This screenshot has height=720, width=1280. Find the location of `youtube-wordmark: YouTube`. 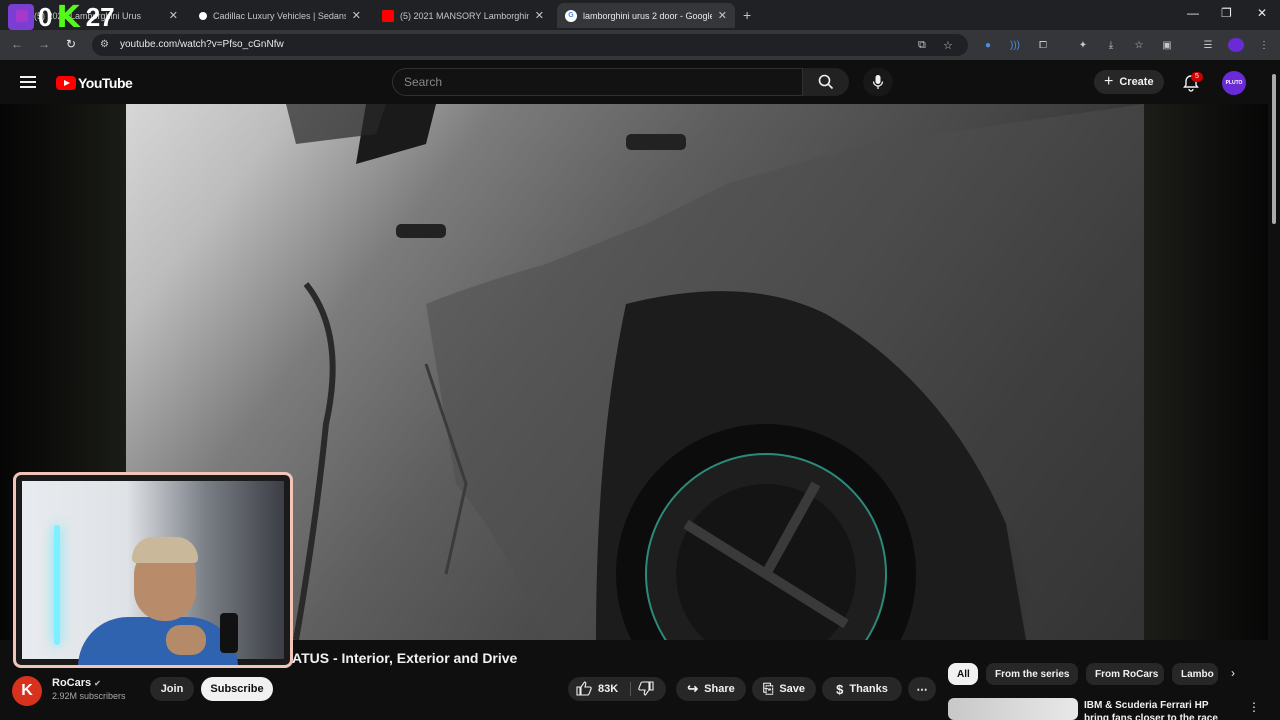

youtube-wordmark: YouTube is located at coordinates (105, 83).